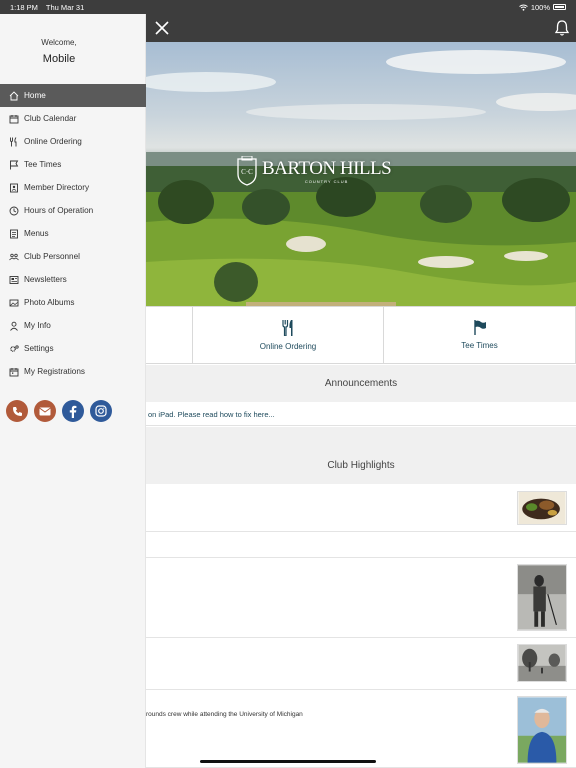 This screenshot has height=768, width=576. What do you see at coordinates (59, 51) in the screenshot?
I see `welcome-block: Welcome, Mobile` at bounding box center [59, 51].